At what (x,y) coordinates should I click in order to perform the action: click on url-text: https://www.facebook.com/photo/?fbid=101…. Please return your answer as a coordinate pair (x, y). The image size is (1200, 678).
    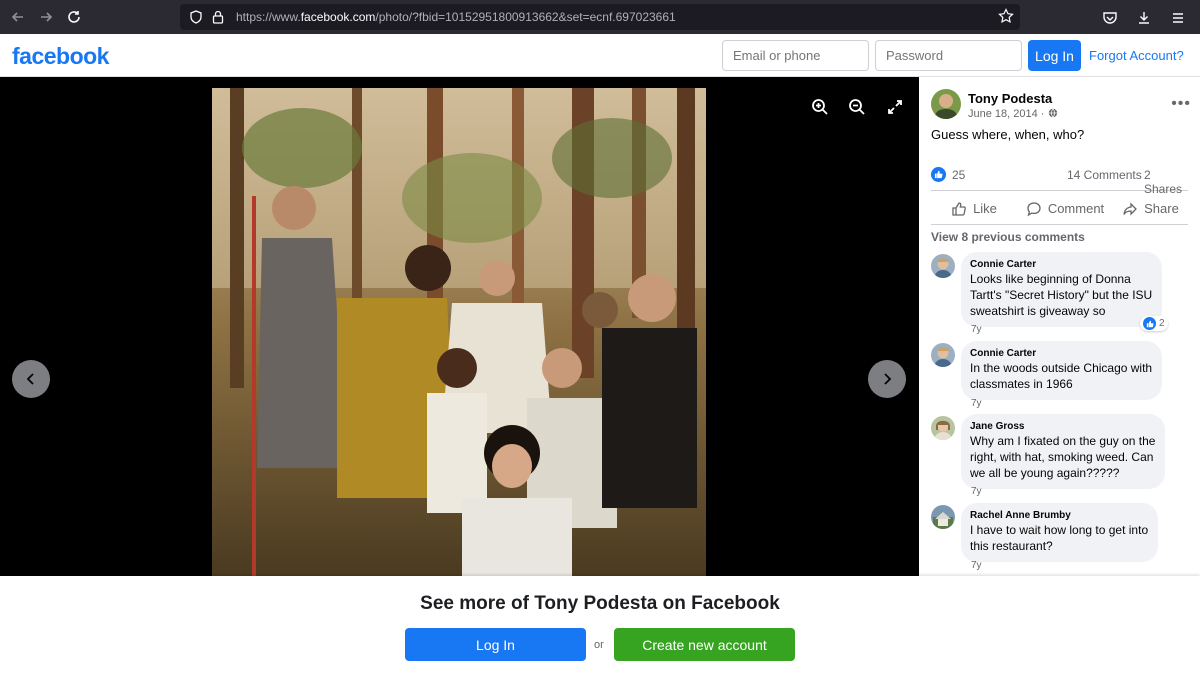
    Looking at the image, I should click on (456, 17).